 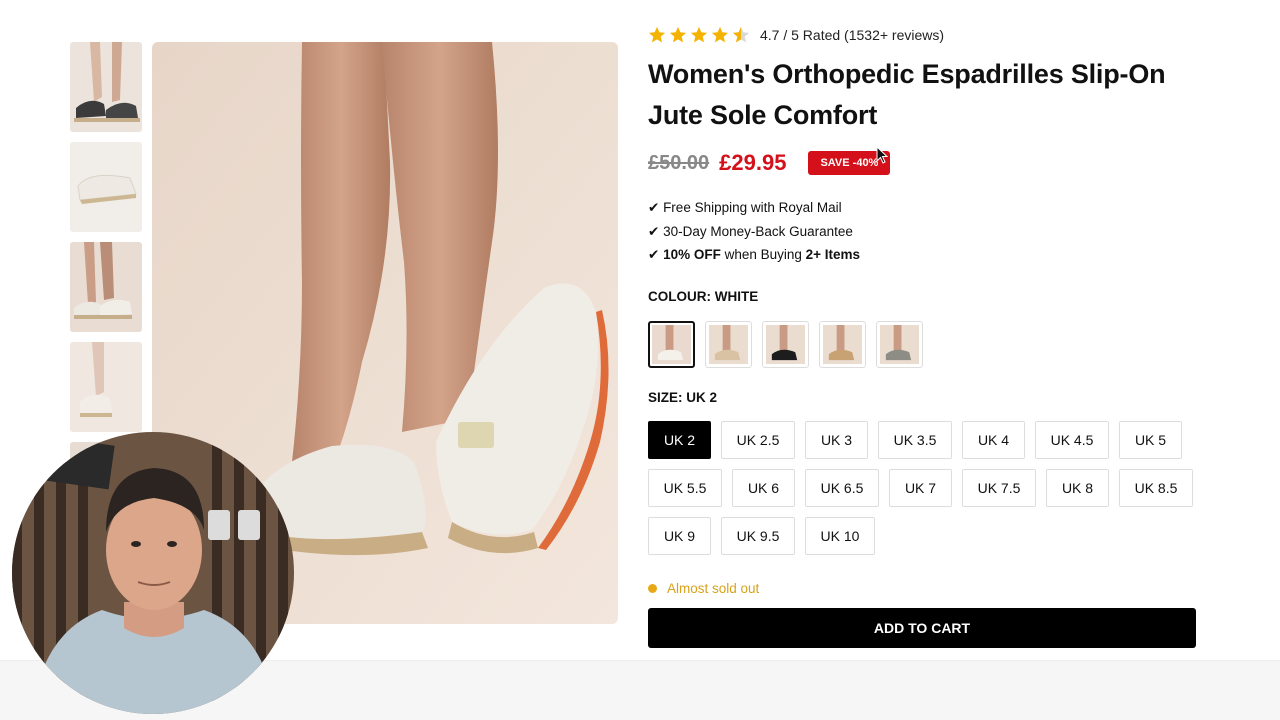 I want to click on sale-price: £29.95, so click(x=753, y=162).